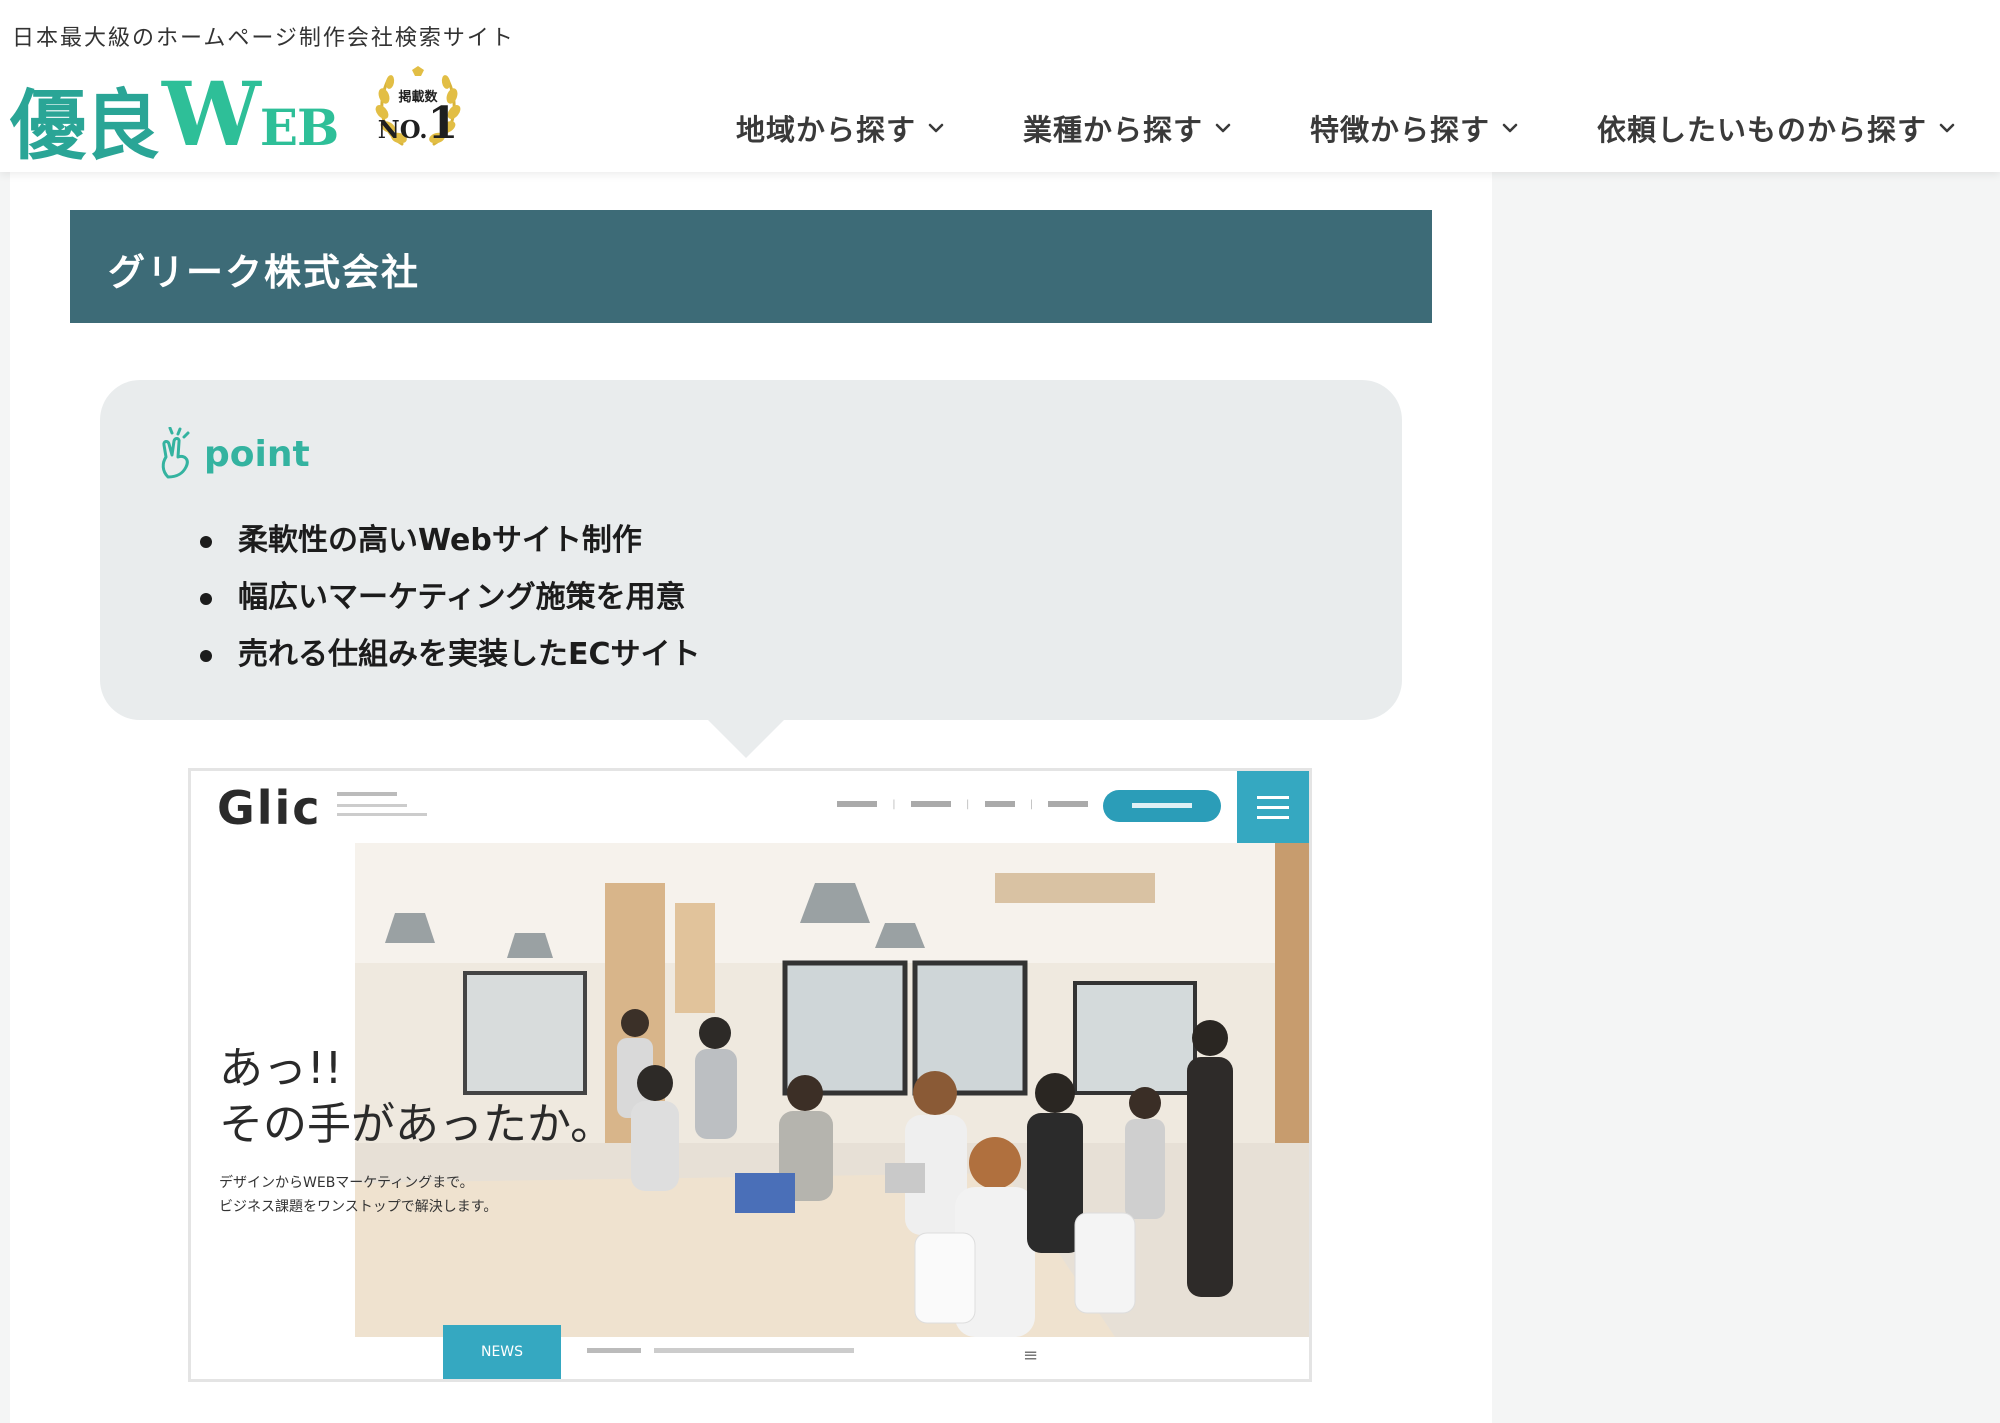 The width and height of the screenshot is (2000, 1423). Describe the element at coordinates (450, 654) in the screenshot. I see `point-item: 売れる仕組みを実装したECサイト` at that location.